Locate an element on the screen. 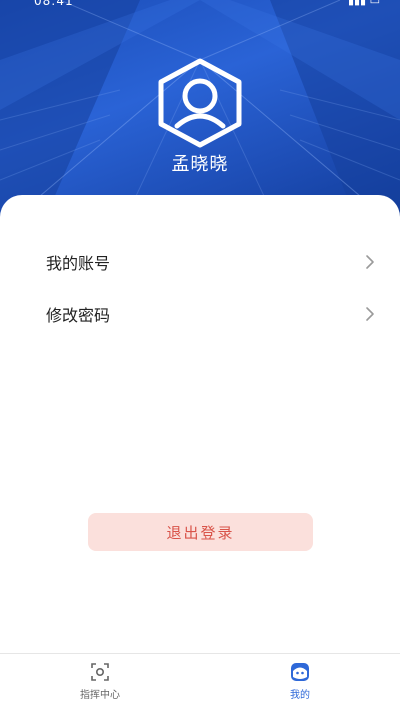  menu-item-label: 我的账号 is located at coordinates (78, 263).